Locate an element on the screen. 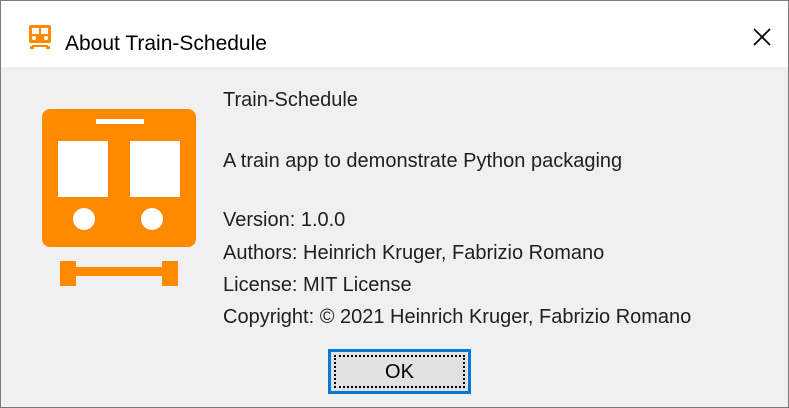 Image resolution: width=789 pixels, height=408 pixels. app-name: Train-Schedule is located at coordinates (290, 100).